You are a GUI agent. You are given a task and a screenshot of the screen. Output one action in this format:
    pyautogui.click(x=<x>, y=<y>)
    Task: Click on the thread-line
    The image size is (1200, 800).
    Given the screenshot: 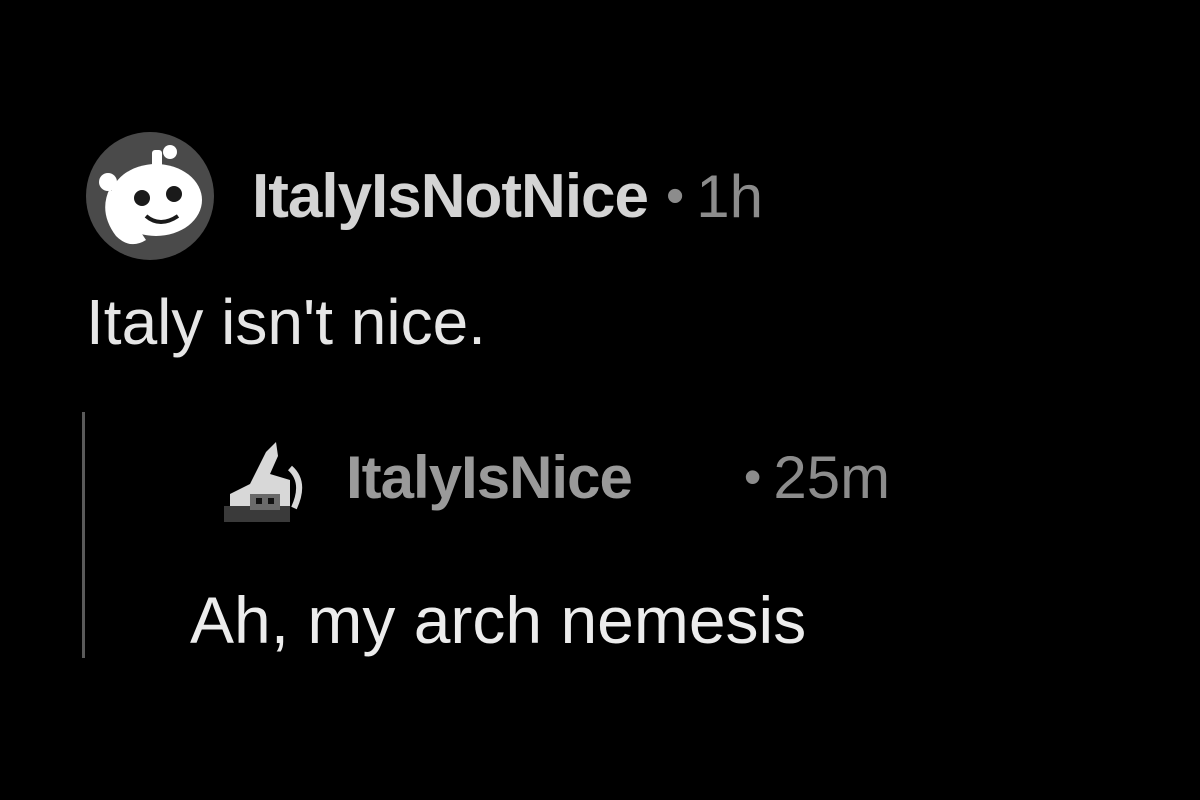 What is the action you would take?
    pyautogui.click(x=83, y=535)
    